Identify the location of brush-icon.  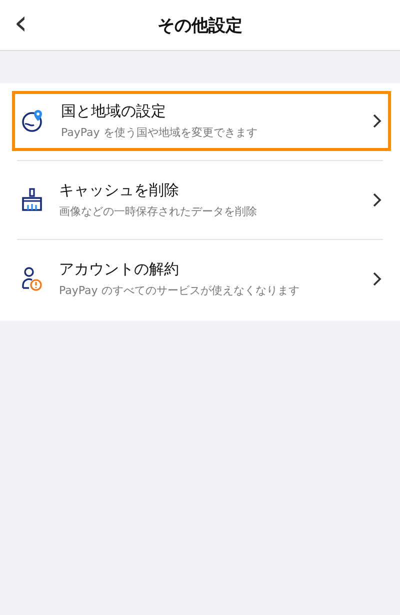
(32, 200).